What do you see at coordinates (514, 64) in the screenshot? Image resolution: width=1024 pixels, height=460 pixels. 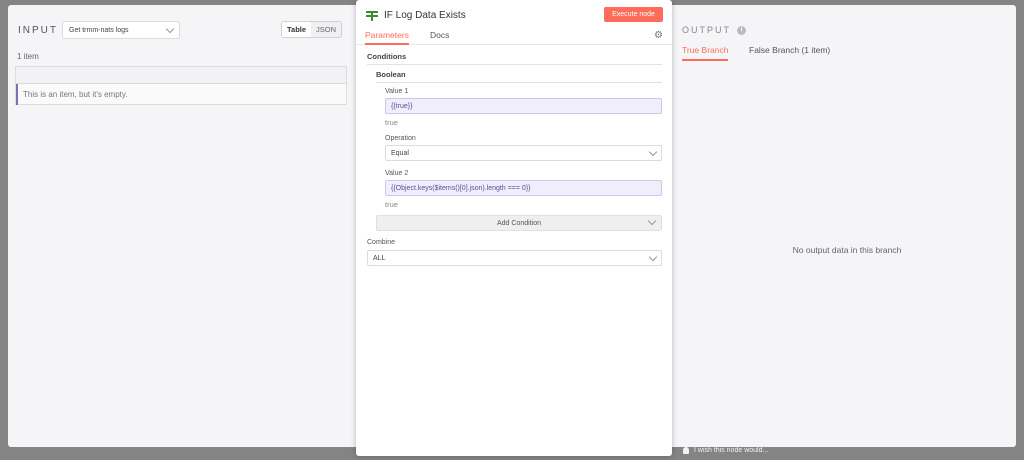 I see `conditions-divider` at bounding box center [514, 64].